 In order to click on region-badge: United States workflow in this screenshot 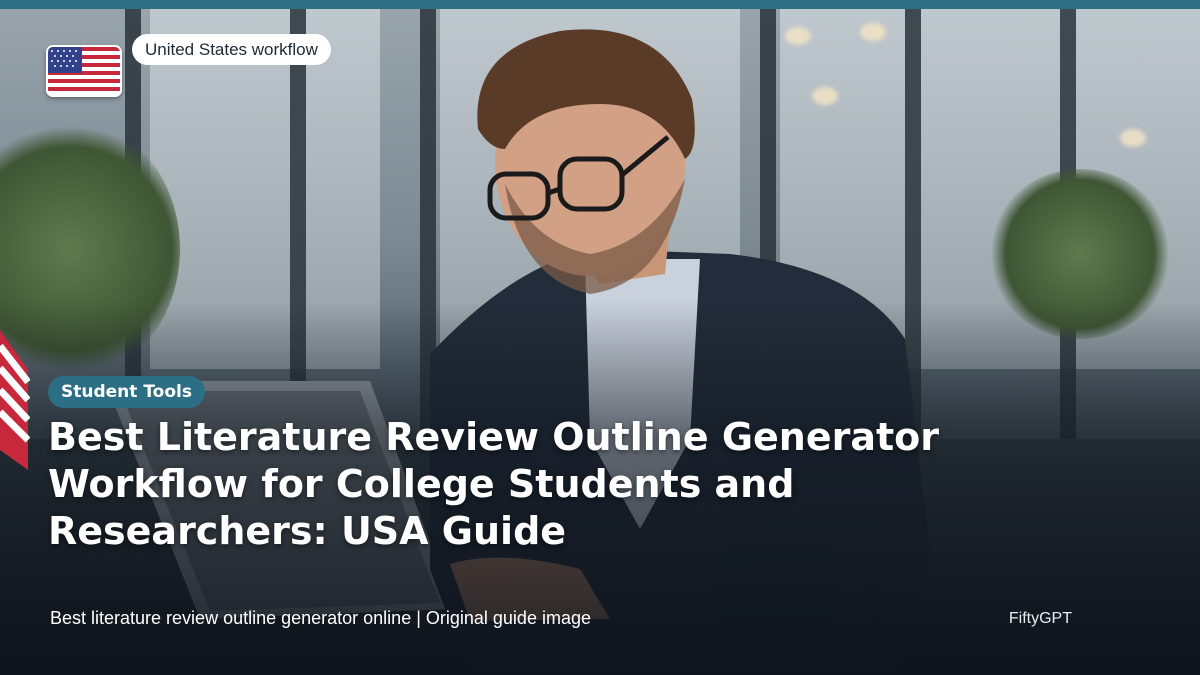, I will do `click(231, 49)`.